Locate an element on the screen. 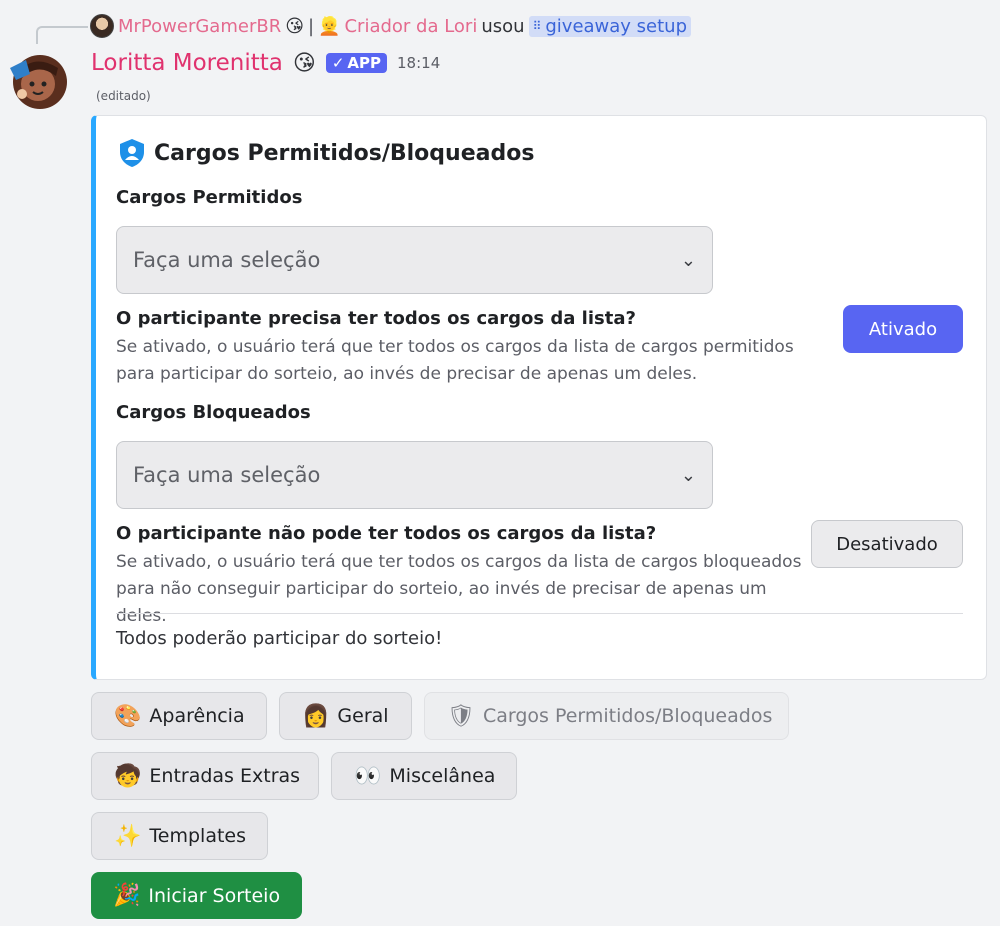  general-button: 👩 Geral is located at coordinates (345, 716).